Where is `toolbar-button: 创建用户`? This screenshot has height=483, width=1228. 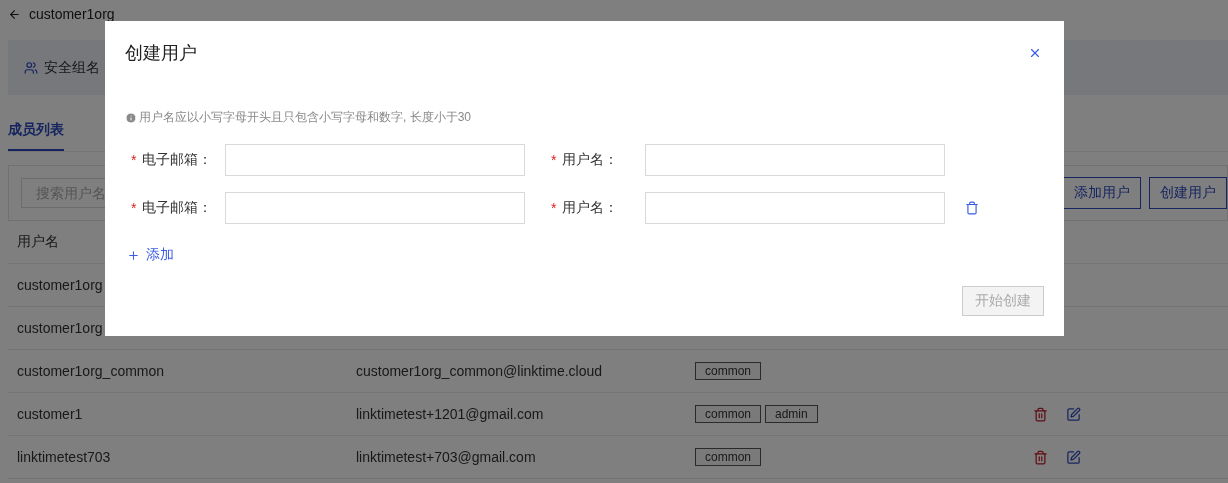
toolbar-button: 创建用户 is located at coordinates (1188, 193).